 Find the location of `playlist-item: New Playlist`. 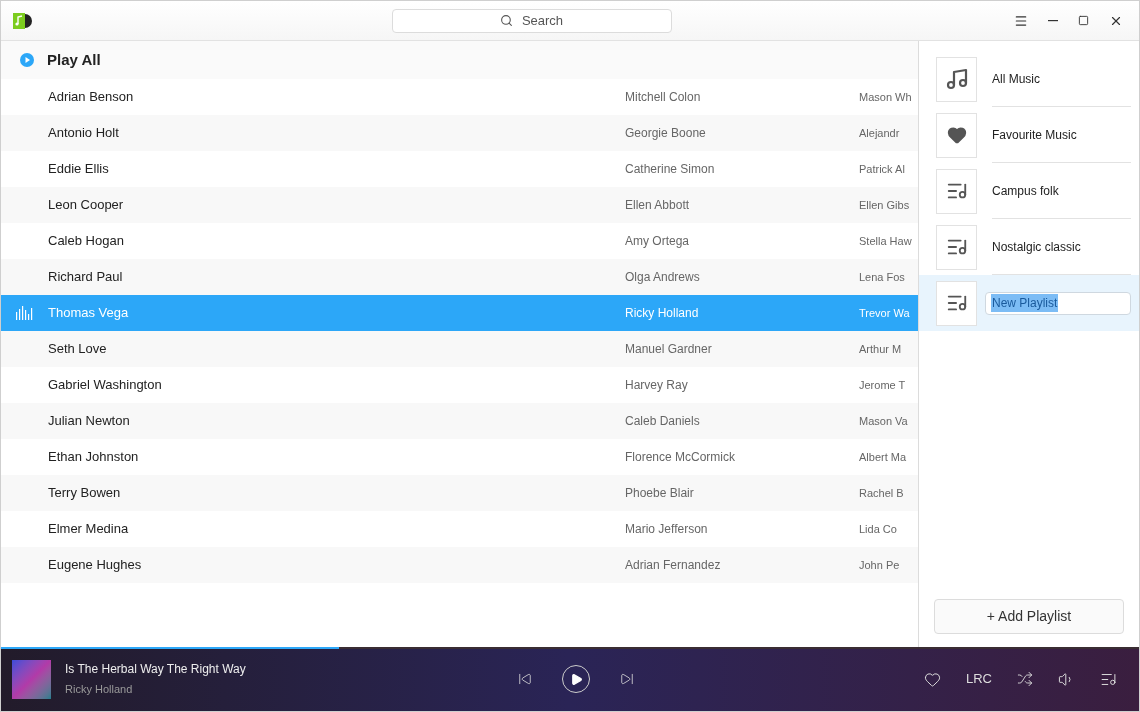

playlist-item: New Playlist is located at coordinates (1029, 303).